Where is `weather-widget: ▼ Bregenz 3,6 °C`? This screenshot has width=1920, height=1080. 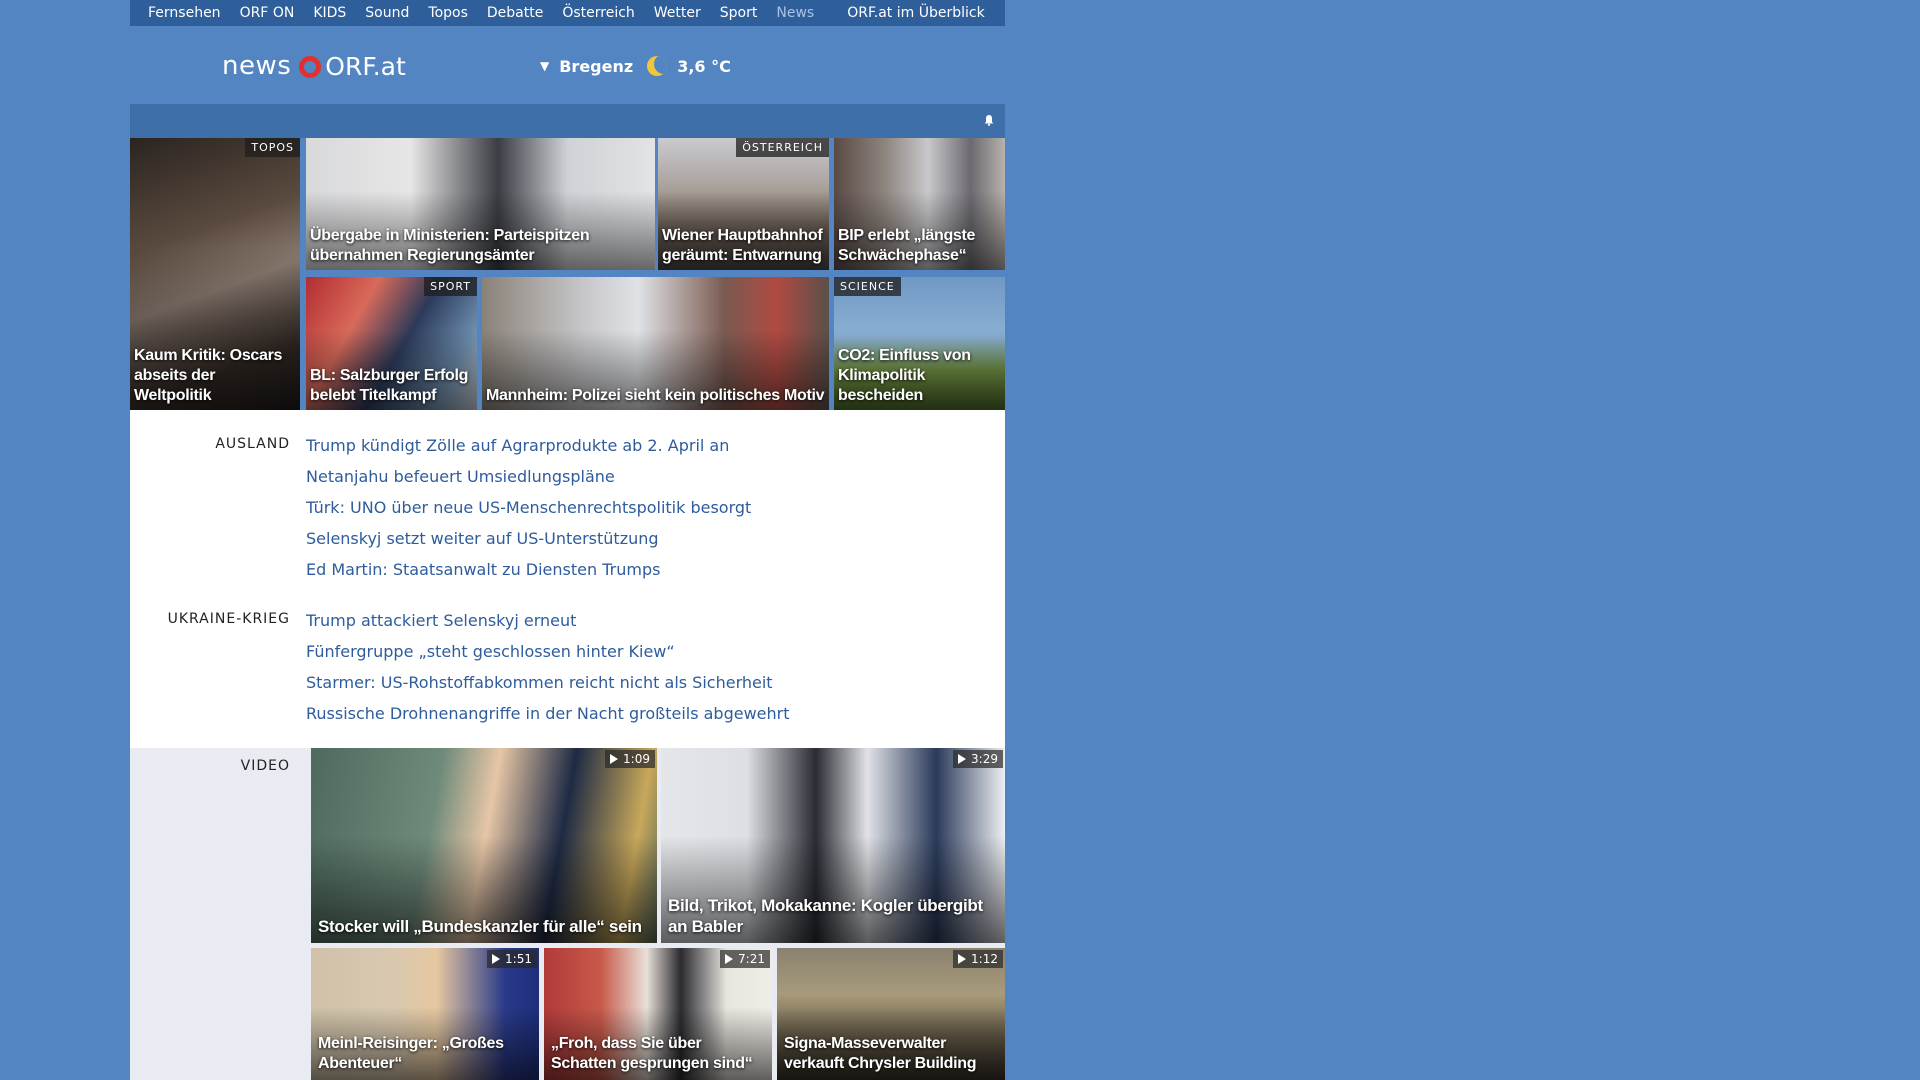 weather-widget: ▼ Bregenz 3,6 °C is located at coordinates (635, 66).